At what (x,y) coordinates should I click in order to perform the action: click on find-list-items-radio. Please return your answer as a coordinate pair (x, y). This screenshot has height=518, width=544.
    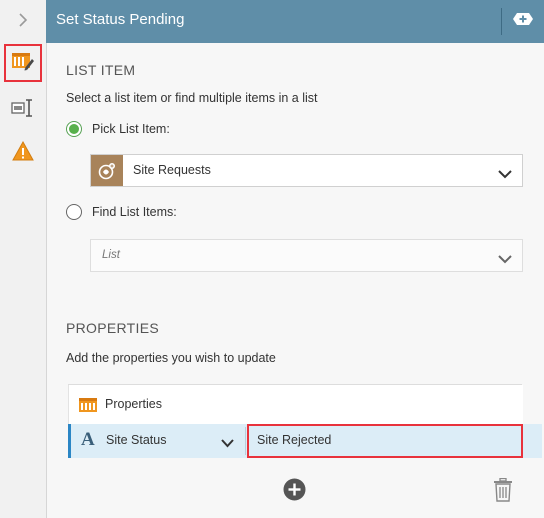
    Looking at the image, I should click on (74, 212).